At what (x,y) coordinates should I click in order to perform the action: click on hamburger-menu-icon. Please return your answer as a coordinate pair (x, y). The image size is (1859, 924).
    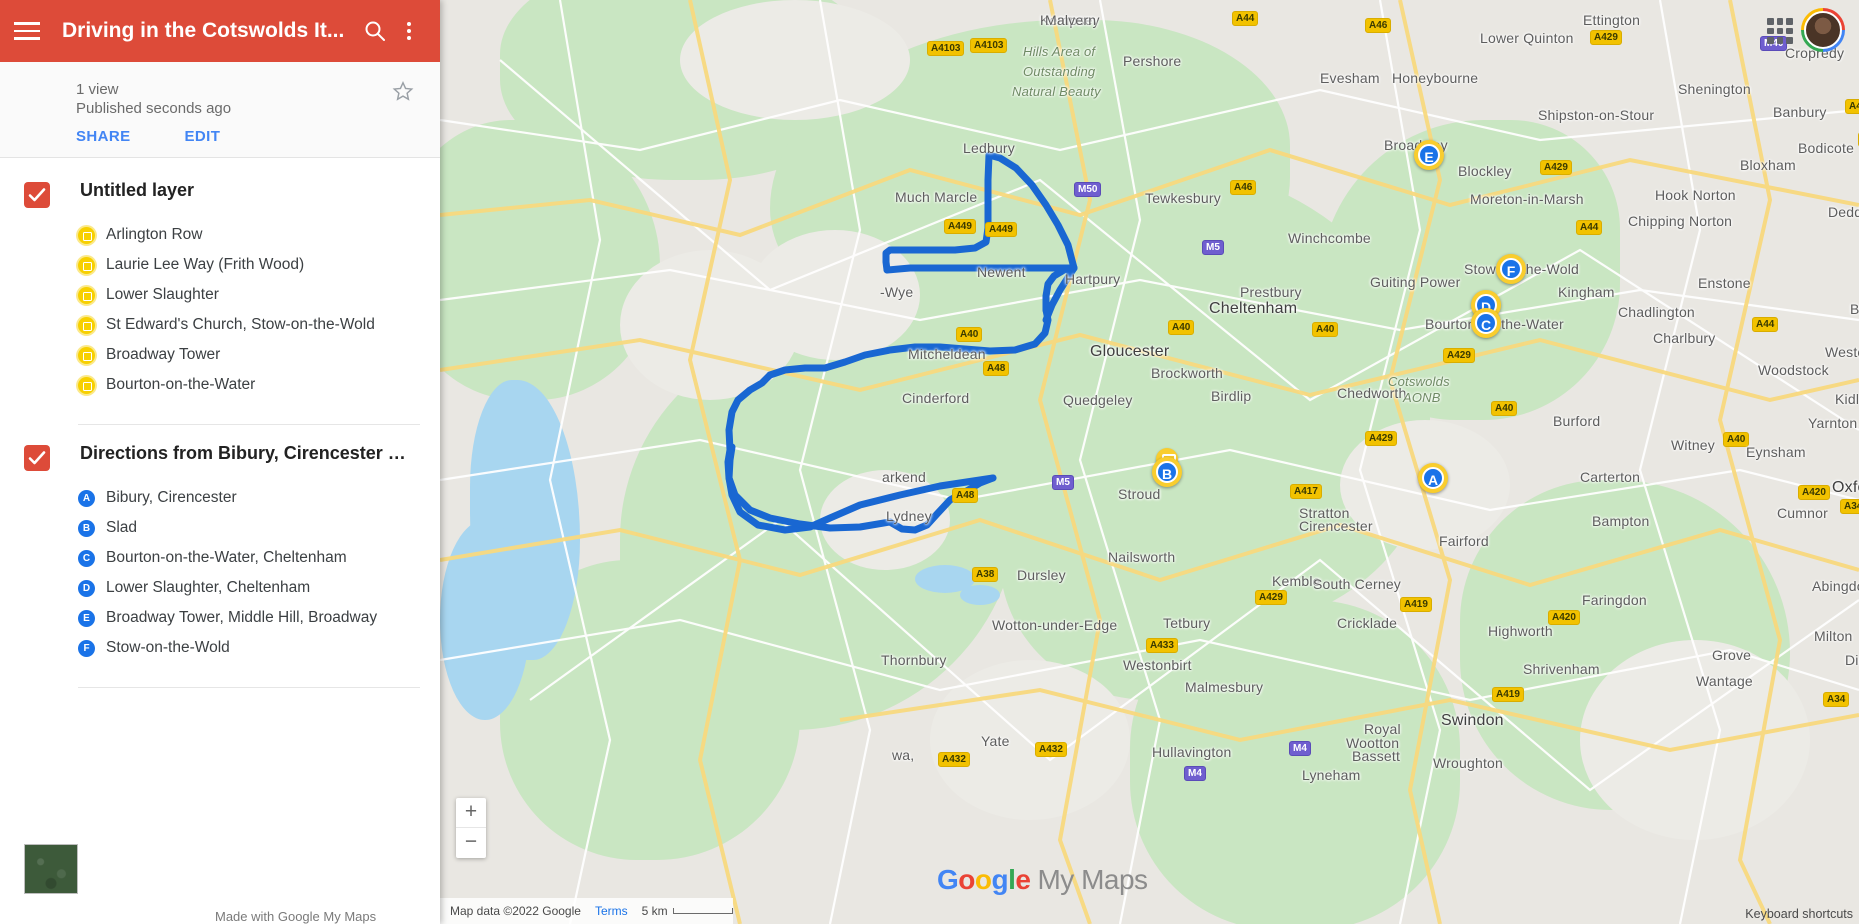
    Looking at the image, I should click on (27, 31).